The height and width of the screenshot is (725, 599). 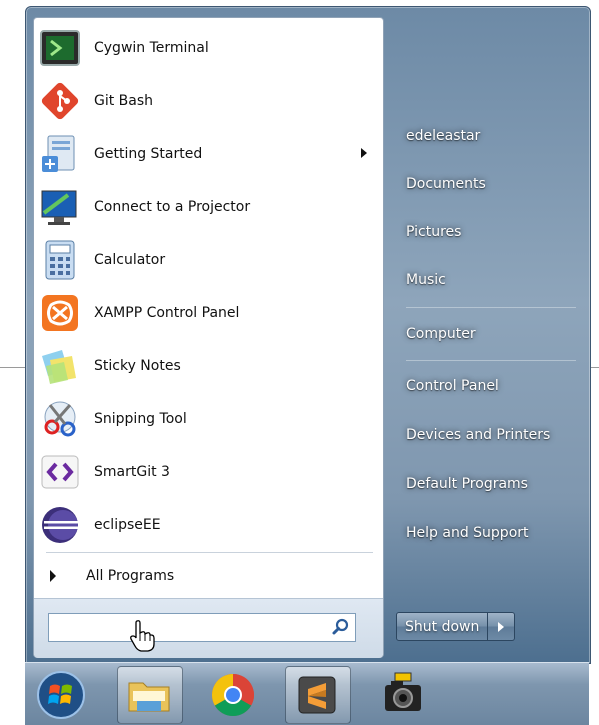 I want to click on pictures-item: Pictures, so click(x=488, y=232).